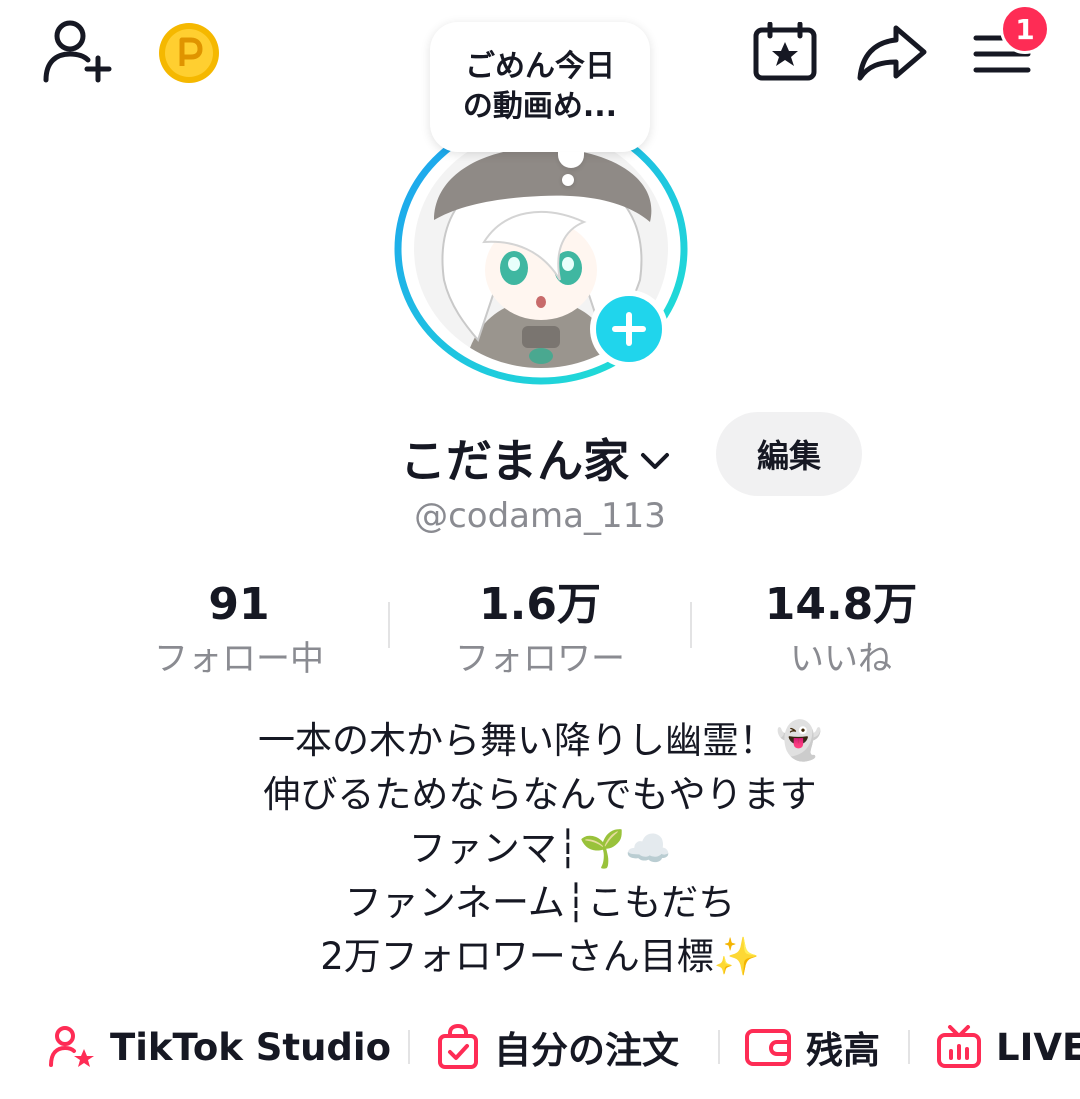 This screenshot has width=1080, height=1099. I want to click on display-name: こだまん家, so click(515, 461).